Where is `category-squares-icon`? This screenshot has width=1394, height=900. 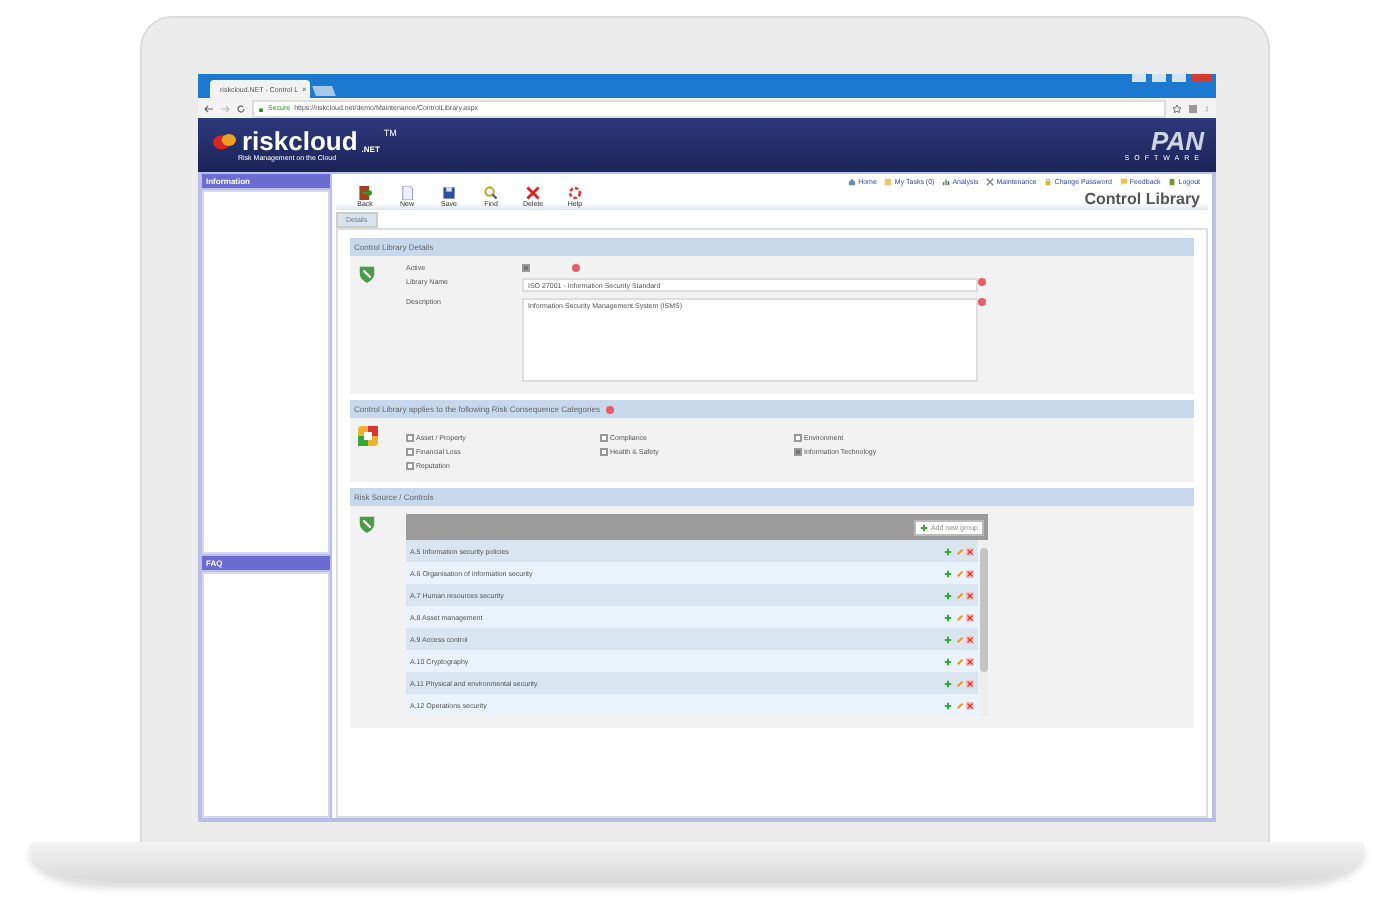 category-squares-icon is located at coordinates (368, 436).